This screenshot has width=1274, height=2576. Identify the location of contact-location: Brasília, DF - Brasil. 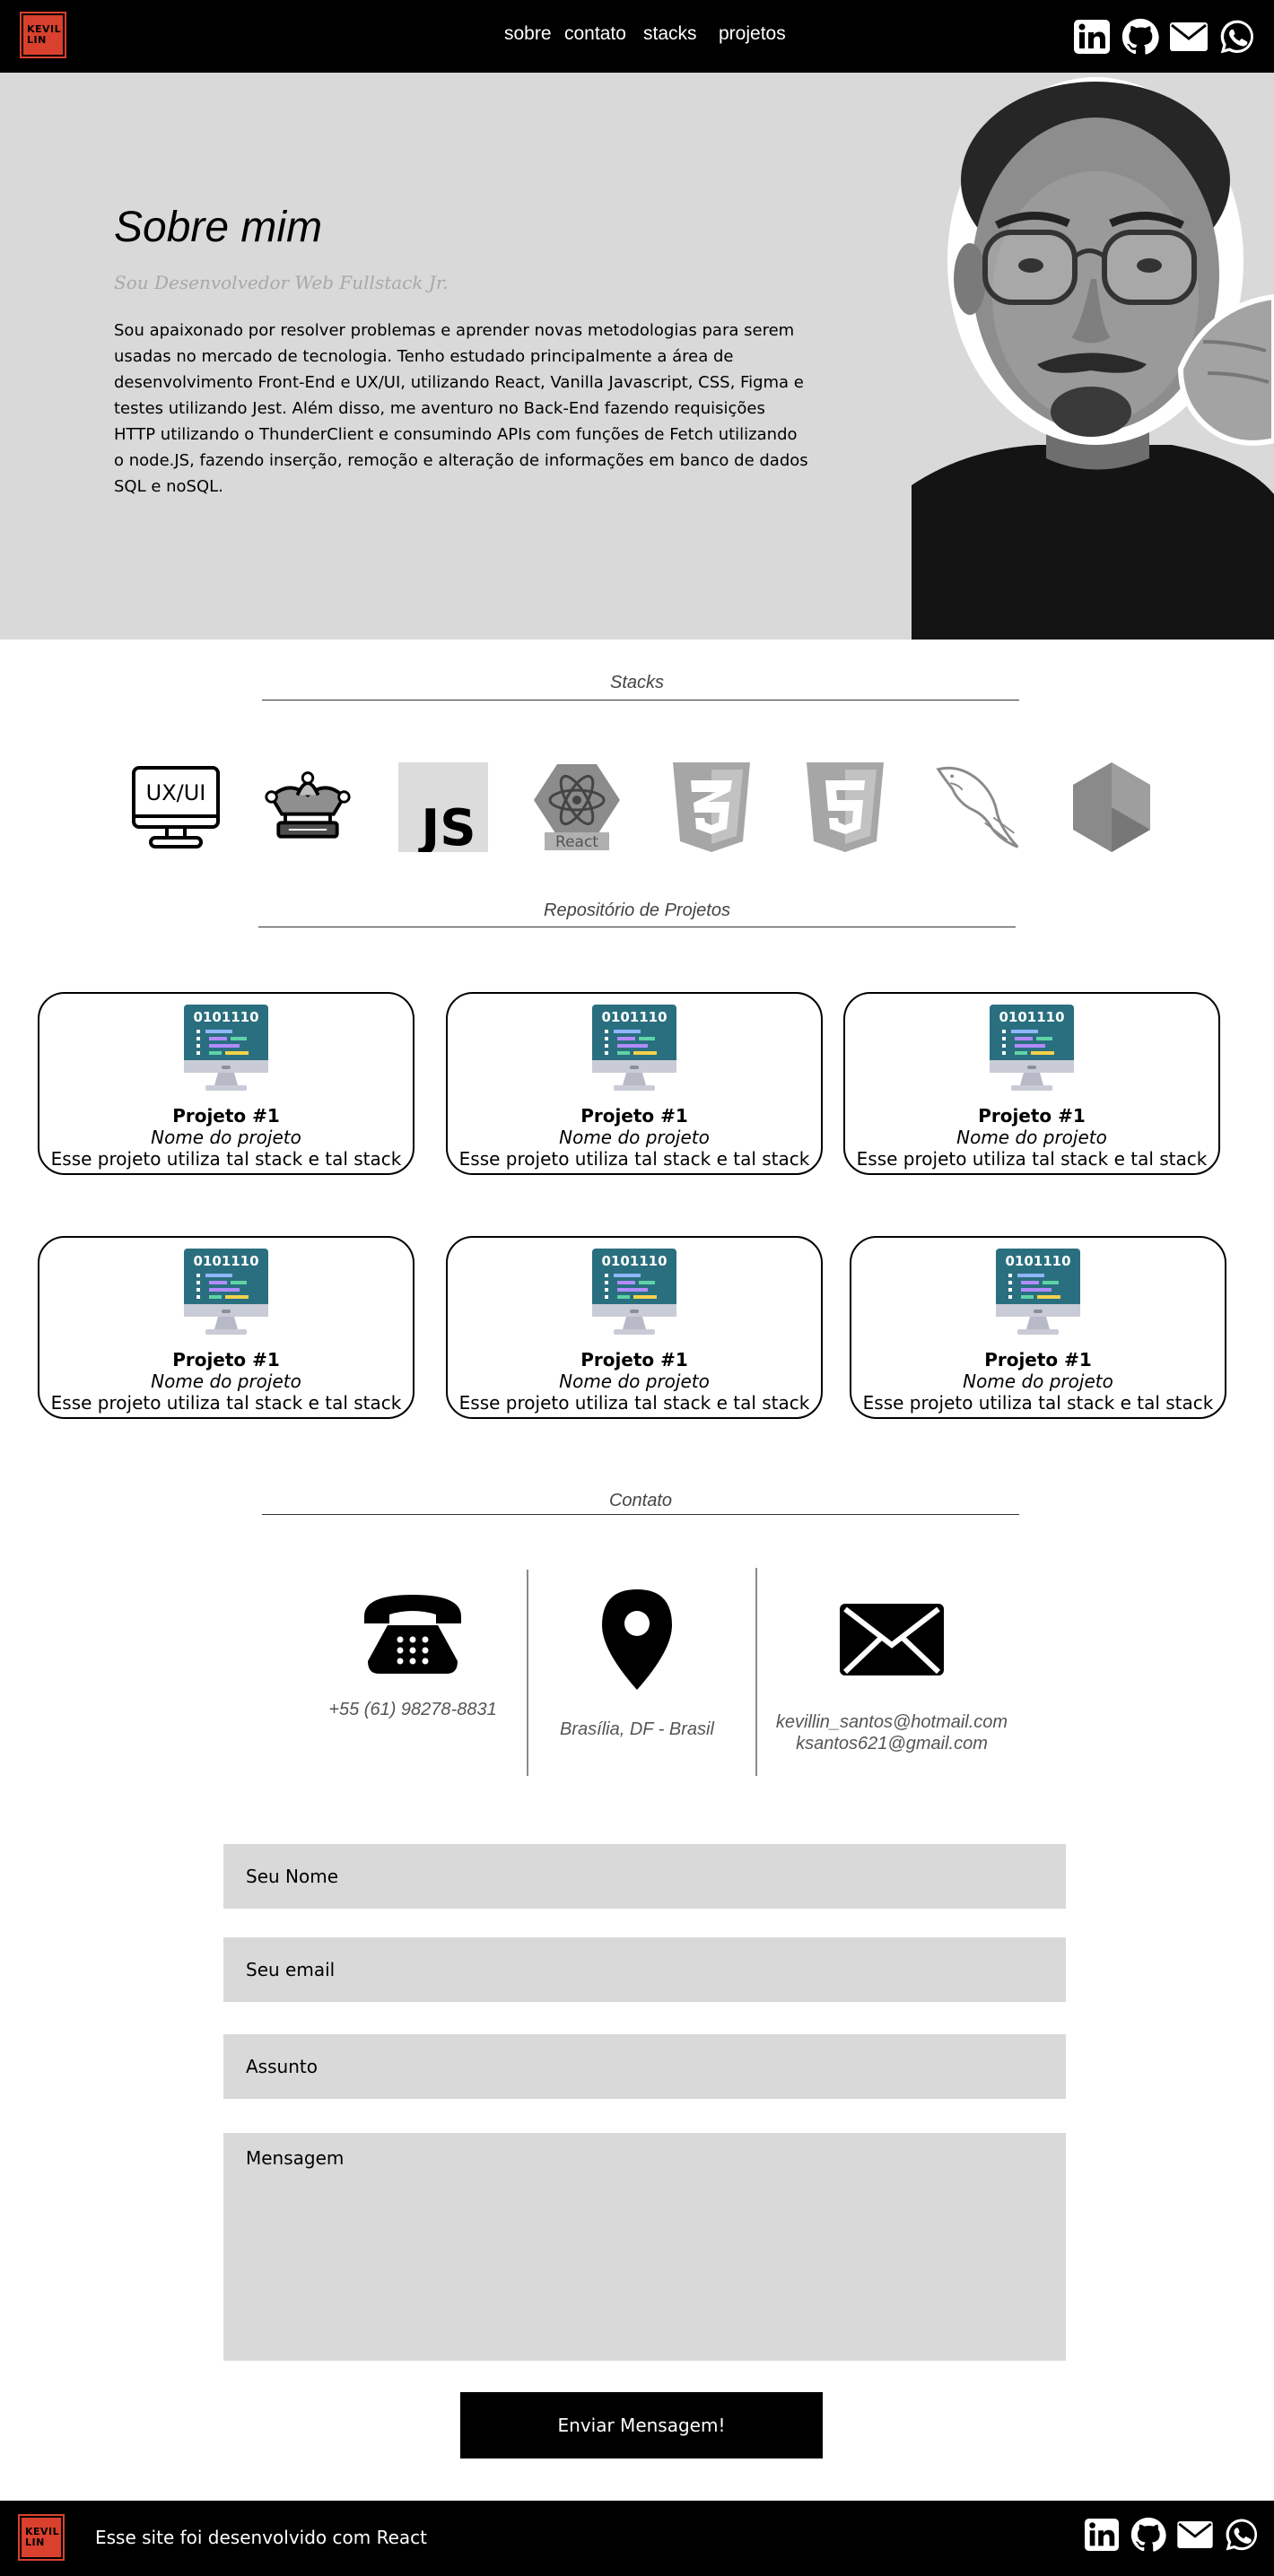
(637, 1664).